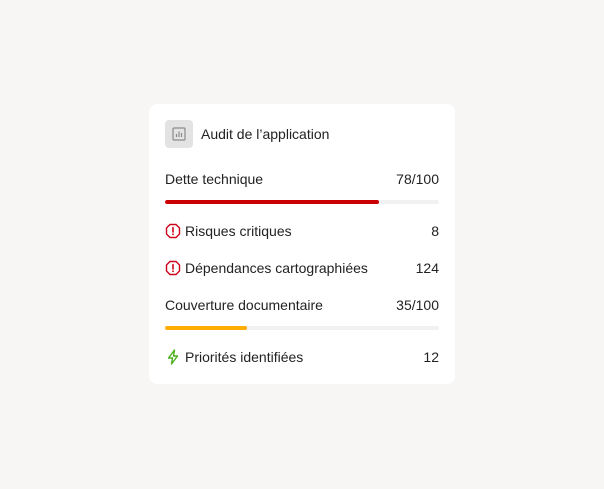 Image resolution: width=604 pixels, height=489 pixels. I want to click on metric-label: Risques critiques, so click(238, 231).